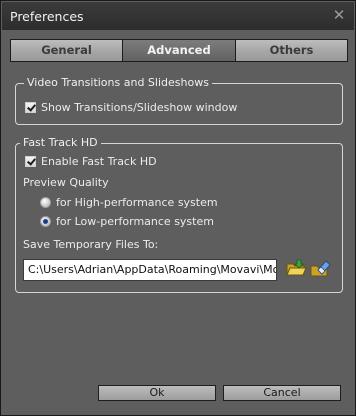 This screenshot has width=356, height=416. What do you see at coordinates (60, 143) in the screenshot?
I see `fast-track-legend: Fast Track HD` at bounding box center [60, 143].